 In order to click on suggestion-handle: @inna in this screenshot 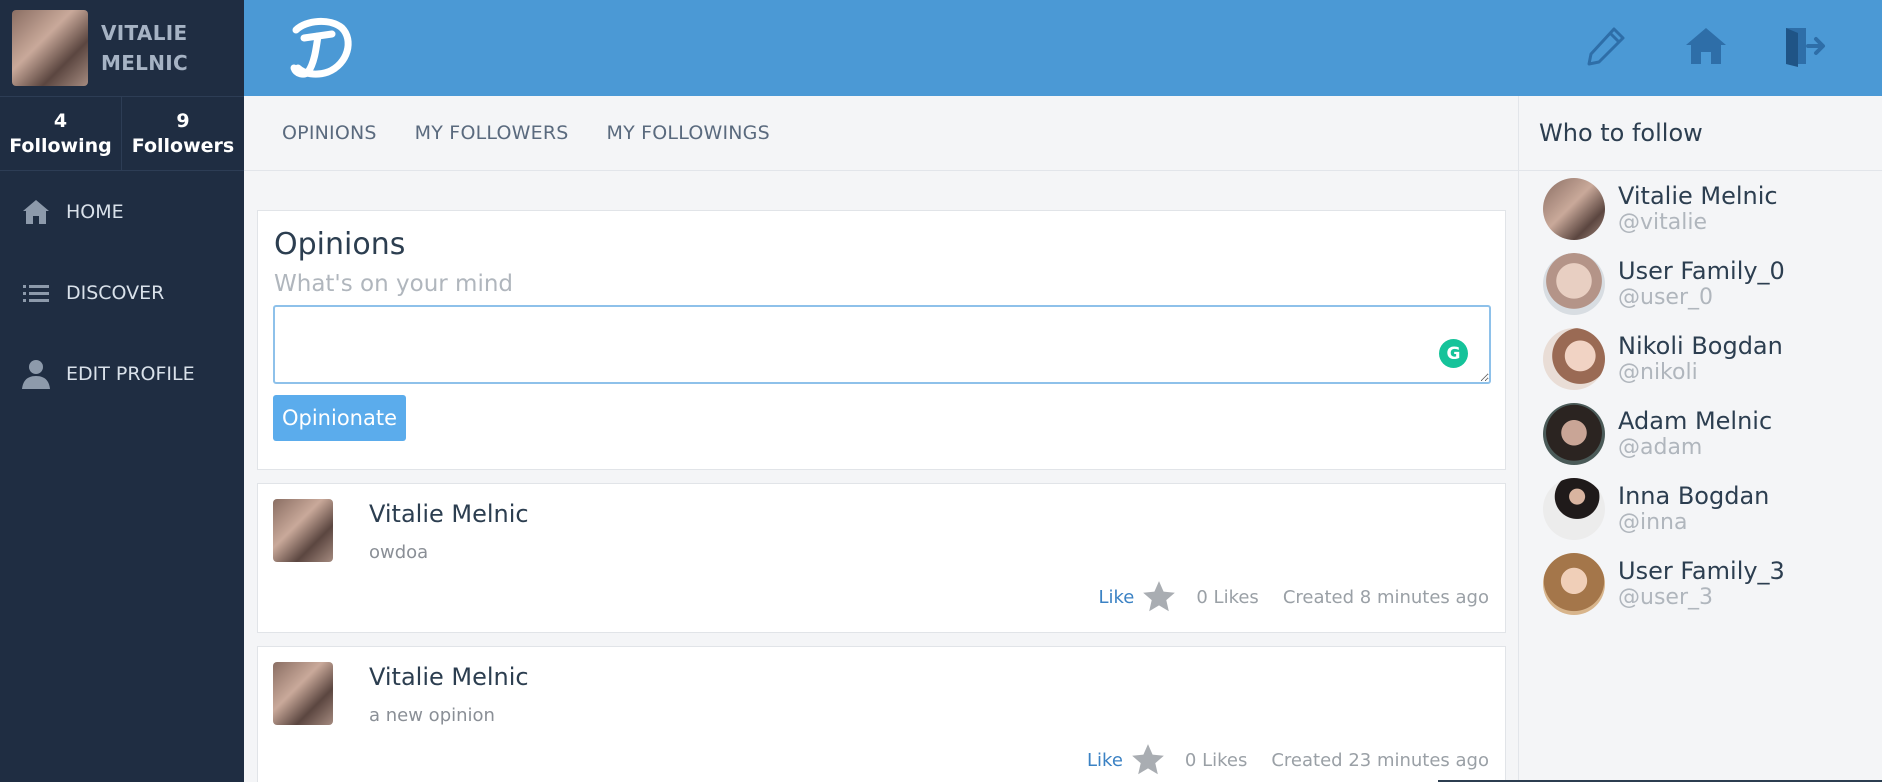, I will do `click(1653, 522)`.